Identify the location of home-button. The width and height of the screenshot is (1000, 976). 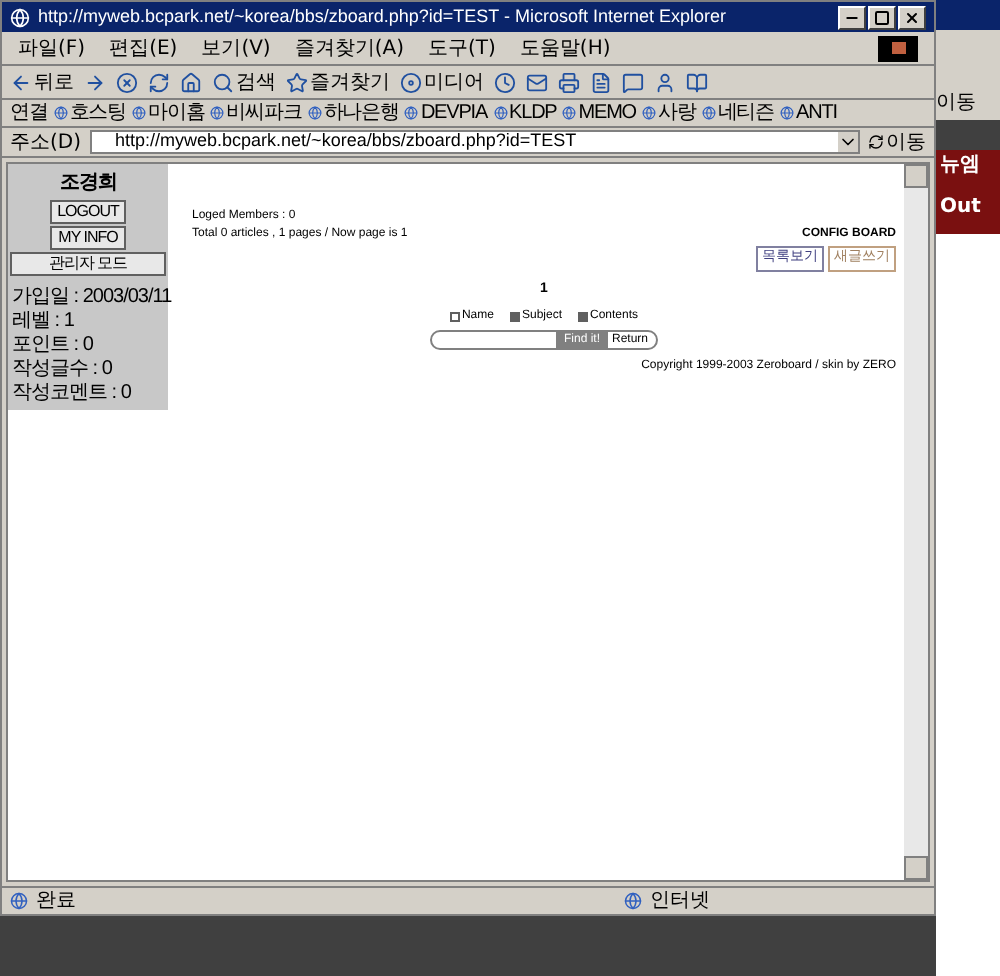
(191, 82).